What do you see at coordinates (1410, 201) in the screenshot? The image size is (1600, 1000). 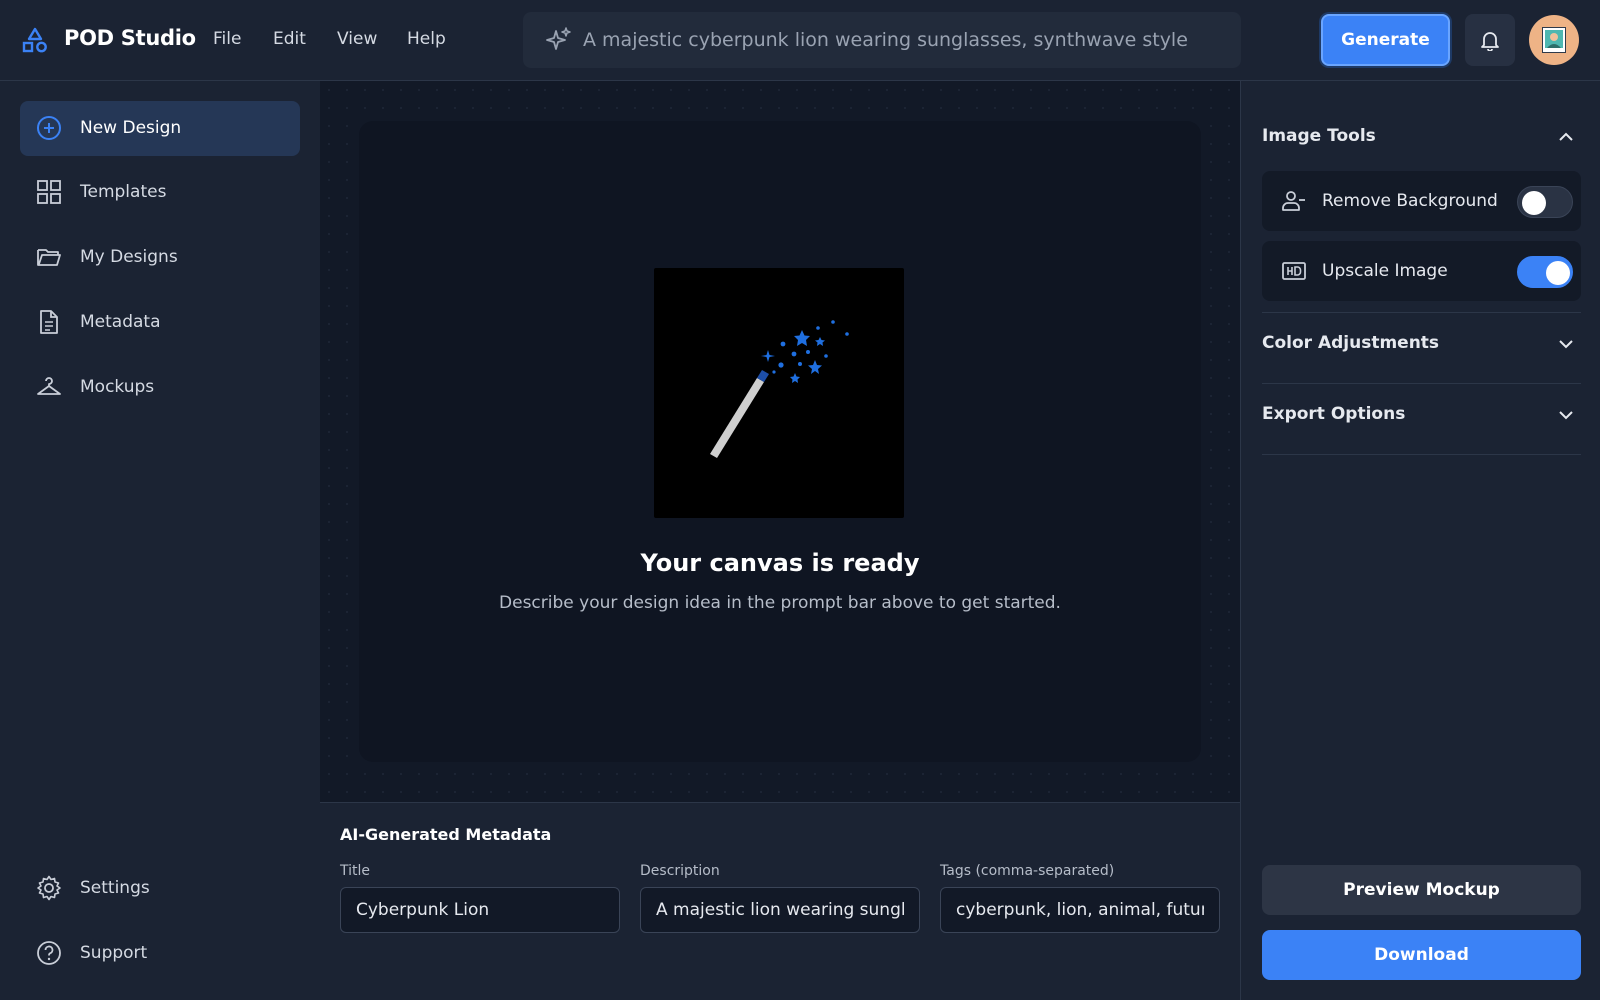 I see `remove-background-label: Remove Background` at bounding box center [1410, 201].